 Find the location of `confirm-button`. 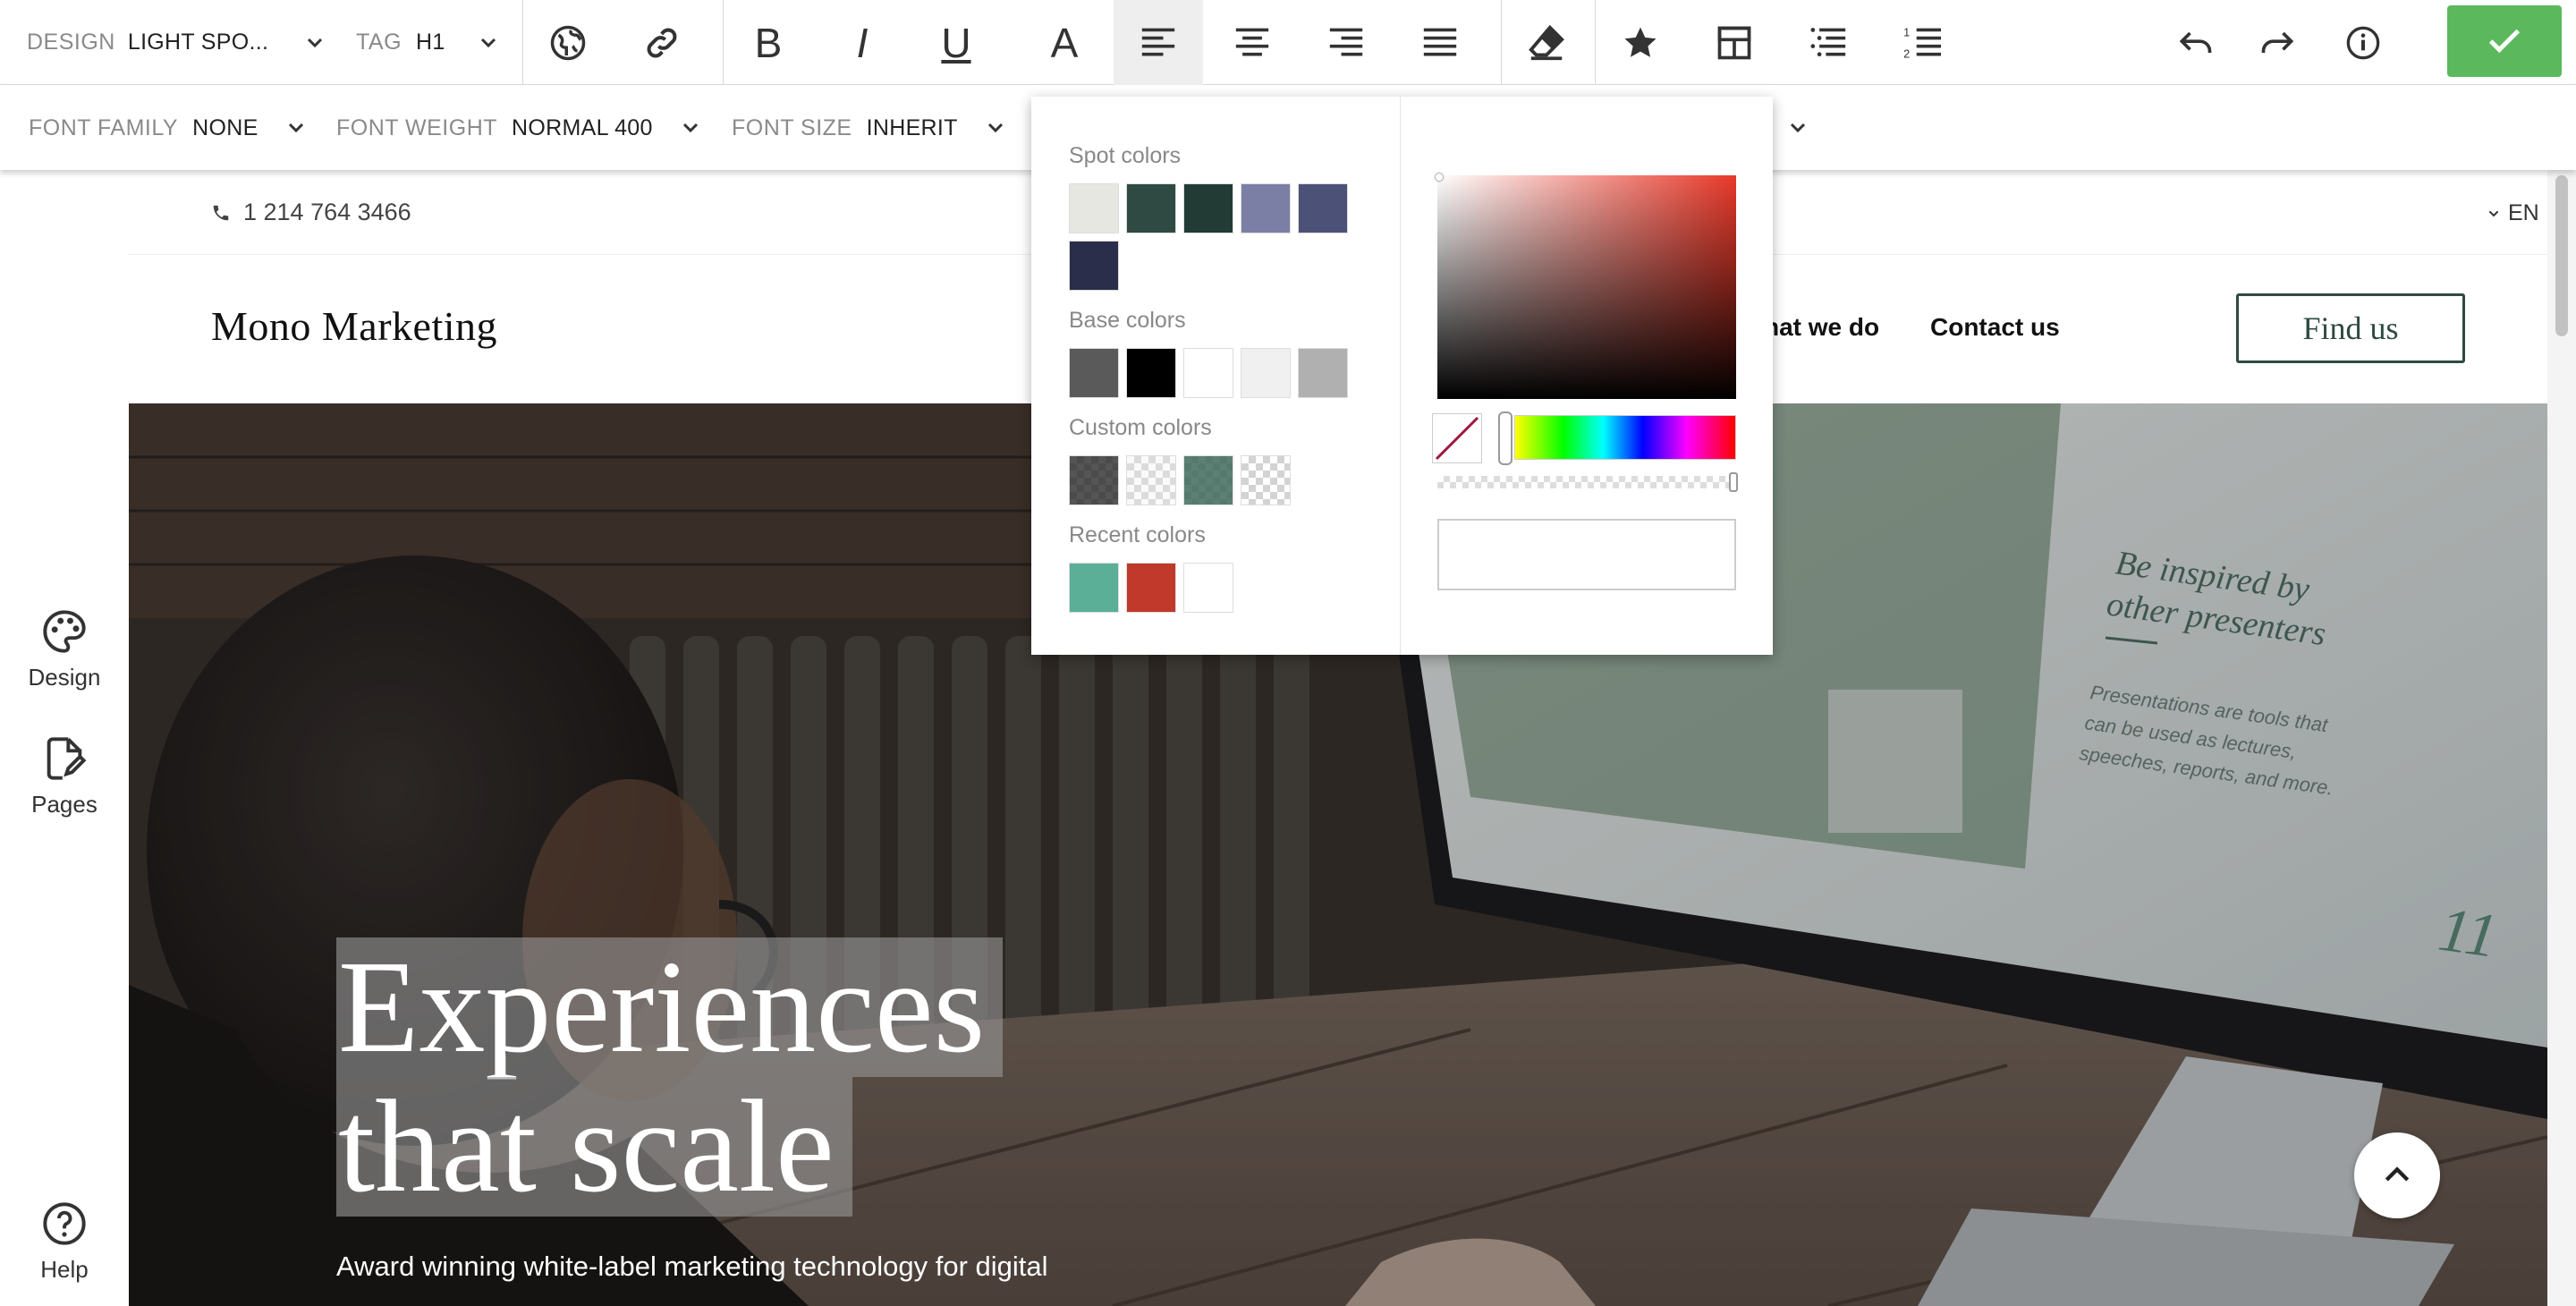

confirm-button is located at coordinates (2504, 41).